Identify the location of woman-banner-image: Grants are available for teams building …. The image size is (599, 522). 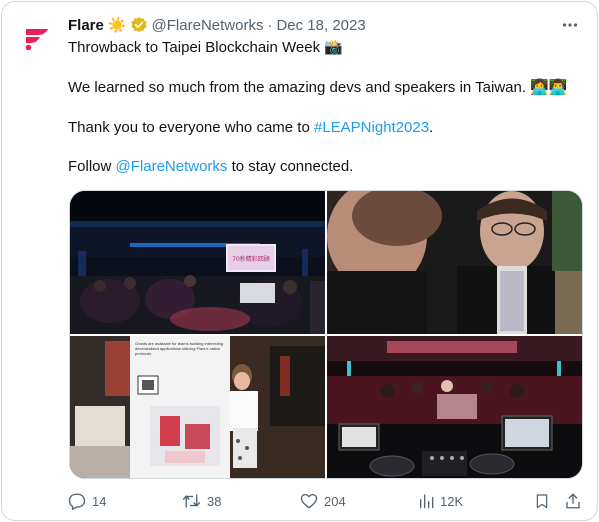
(197, 407).